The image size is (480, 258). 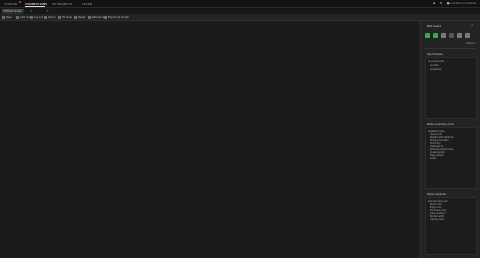 What do you see at coordinates (435, 69) in the screenshot?
I see `tree-item: properties` at bounding box center [435, 69].